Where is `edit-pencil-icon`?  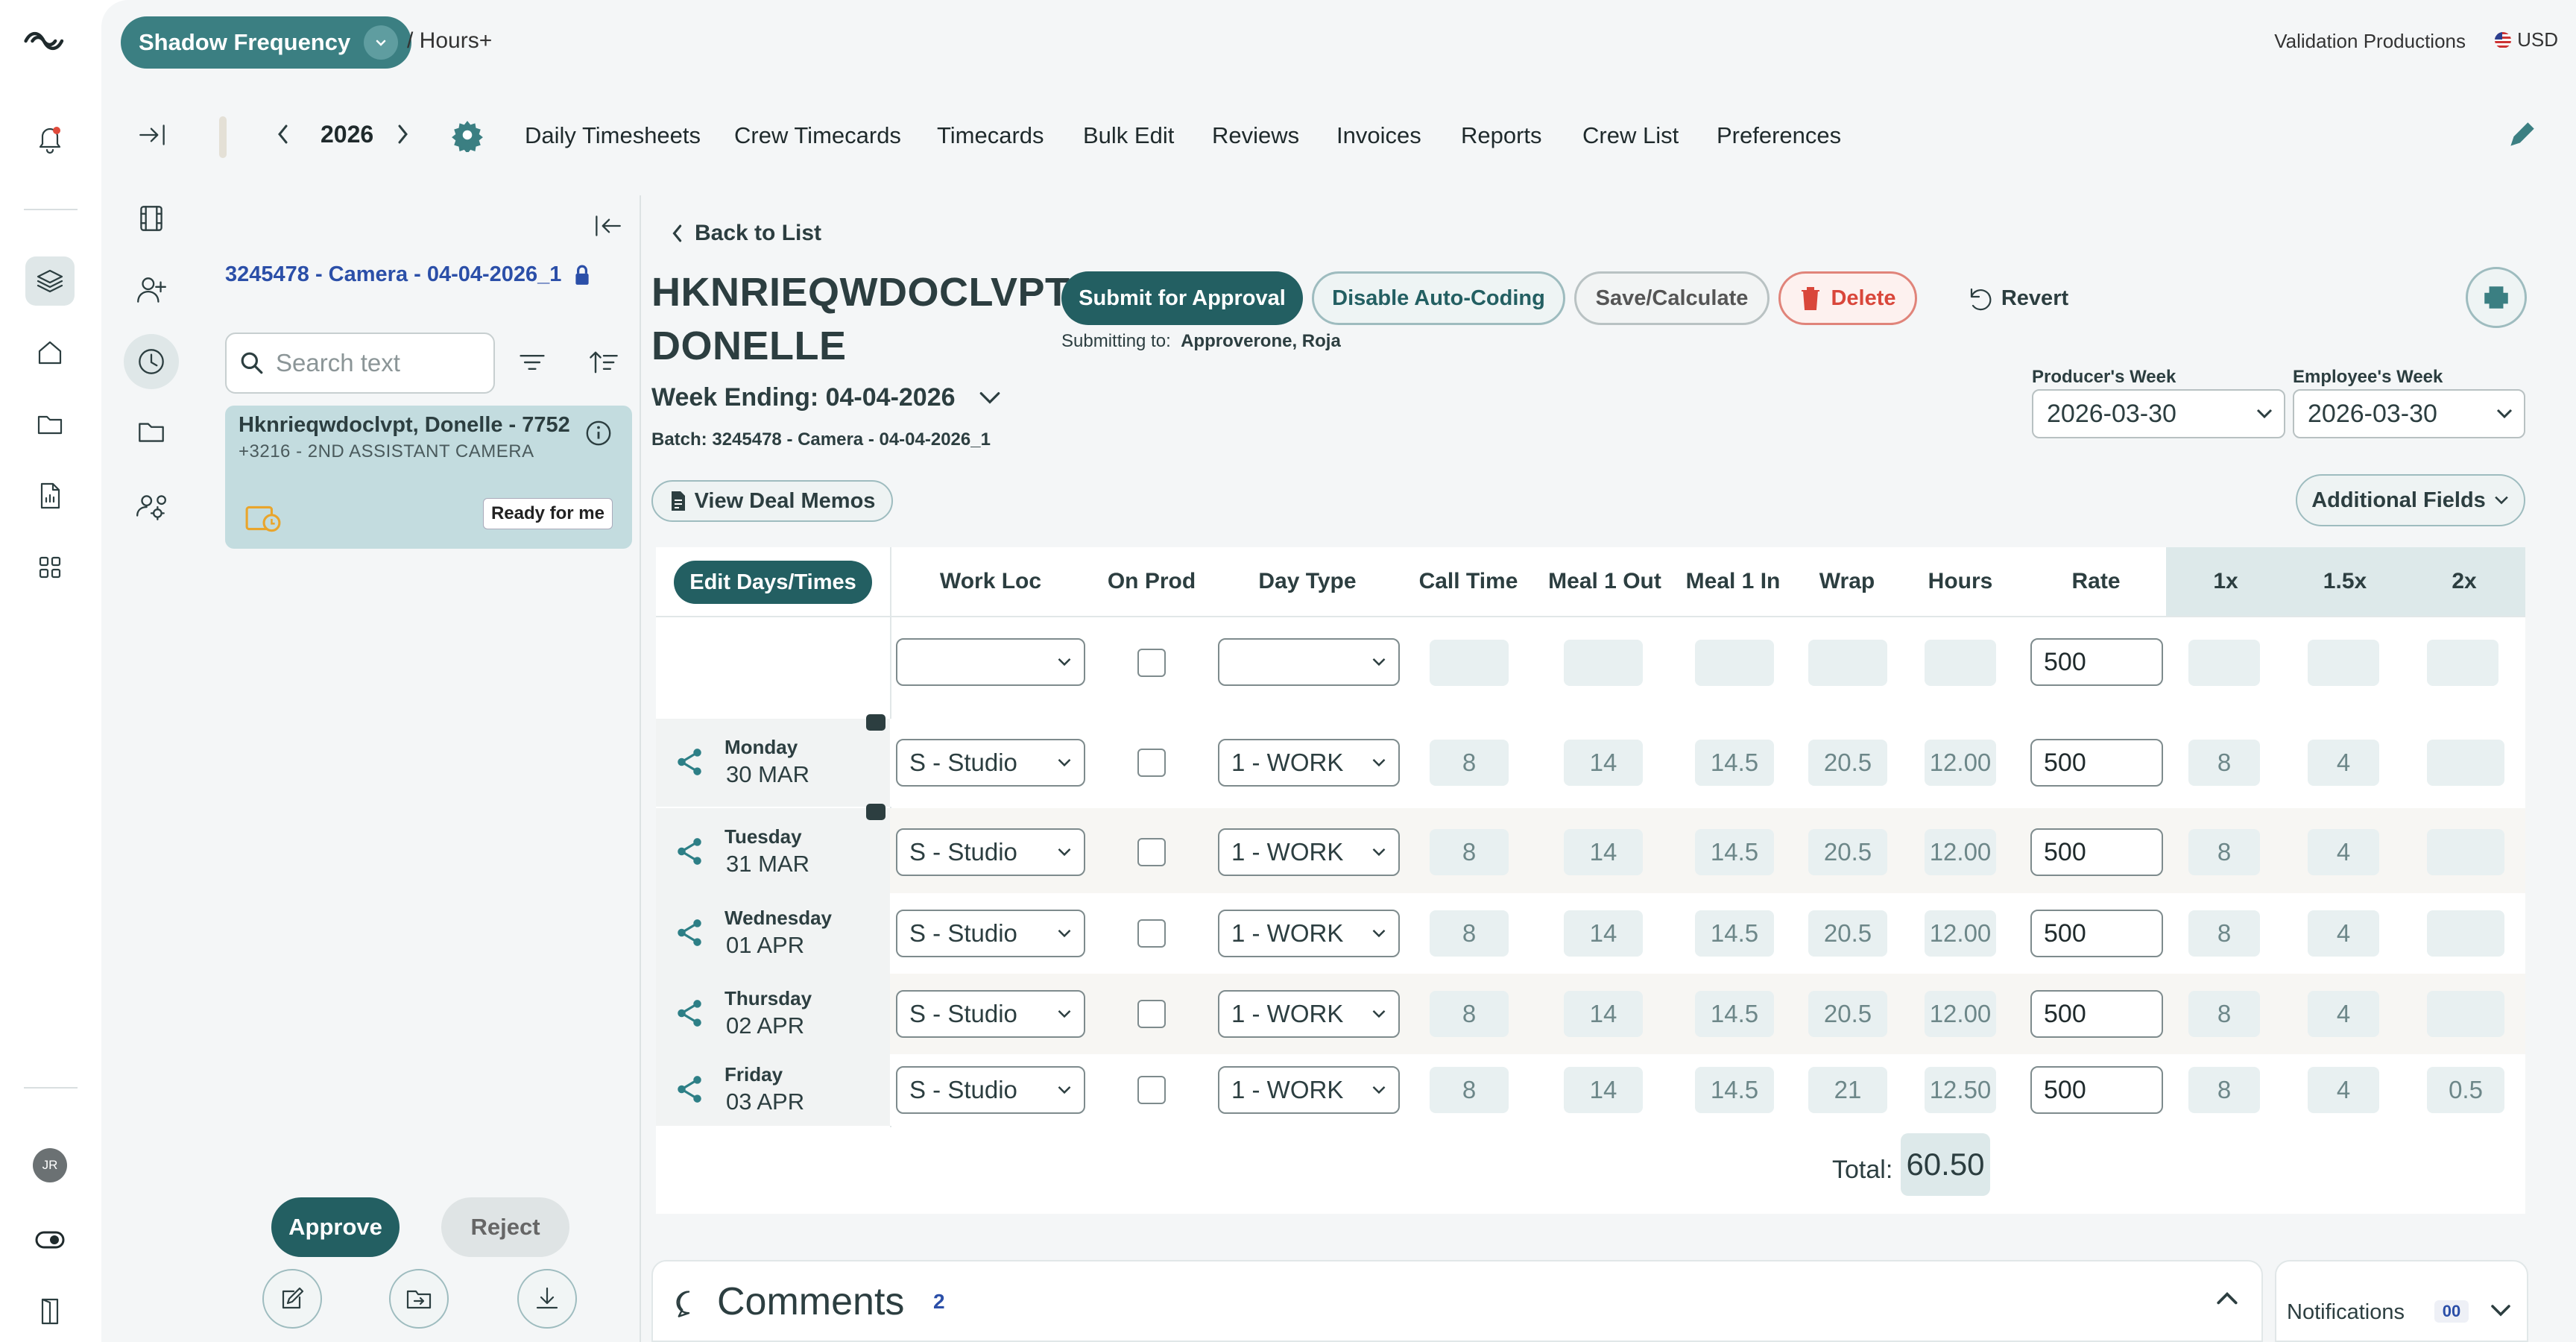
edit-pencil-icon is located at coordinates (2521, 135).